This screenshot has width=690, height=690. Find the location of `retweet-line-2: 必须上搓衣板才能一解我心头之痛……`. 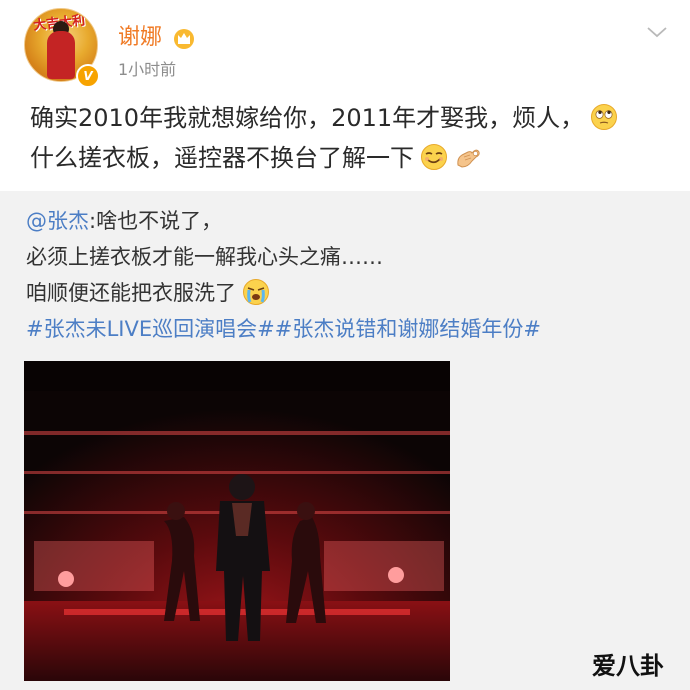

retweet-line-2: 必须上搓衣板才能一解我心头之痛…… is located at coordinates (346, 257).